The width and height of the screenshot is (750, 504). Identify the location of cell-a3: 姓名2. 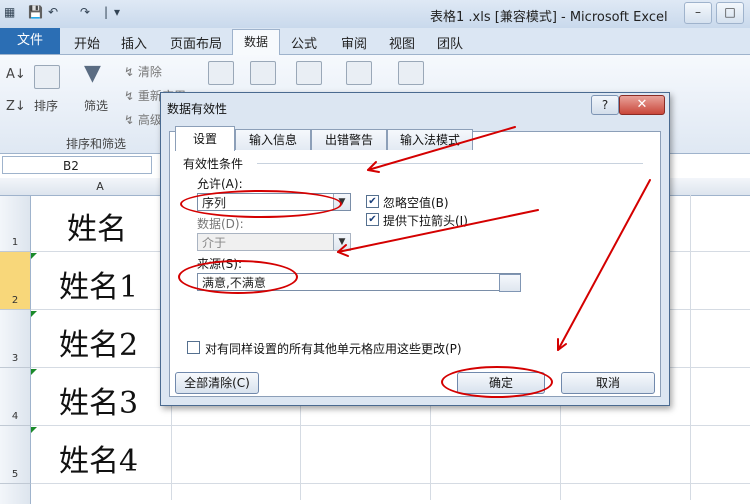
(101, 339).